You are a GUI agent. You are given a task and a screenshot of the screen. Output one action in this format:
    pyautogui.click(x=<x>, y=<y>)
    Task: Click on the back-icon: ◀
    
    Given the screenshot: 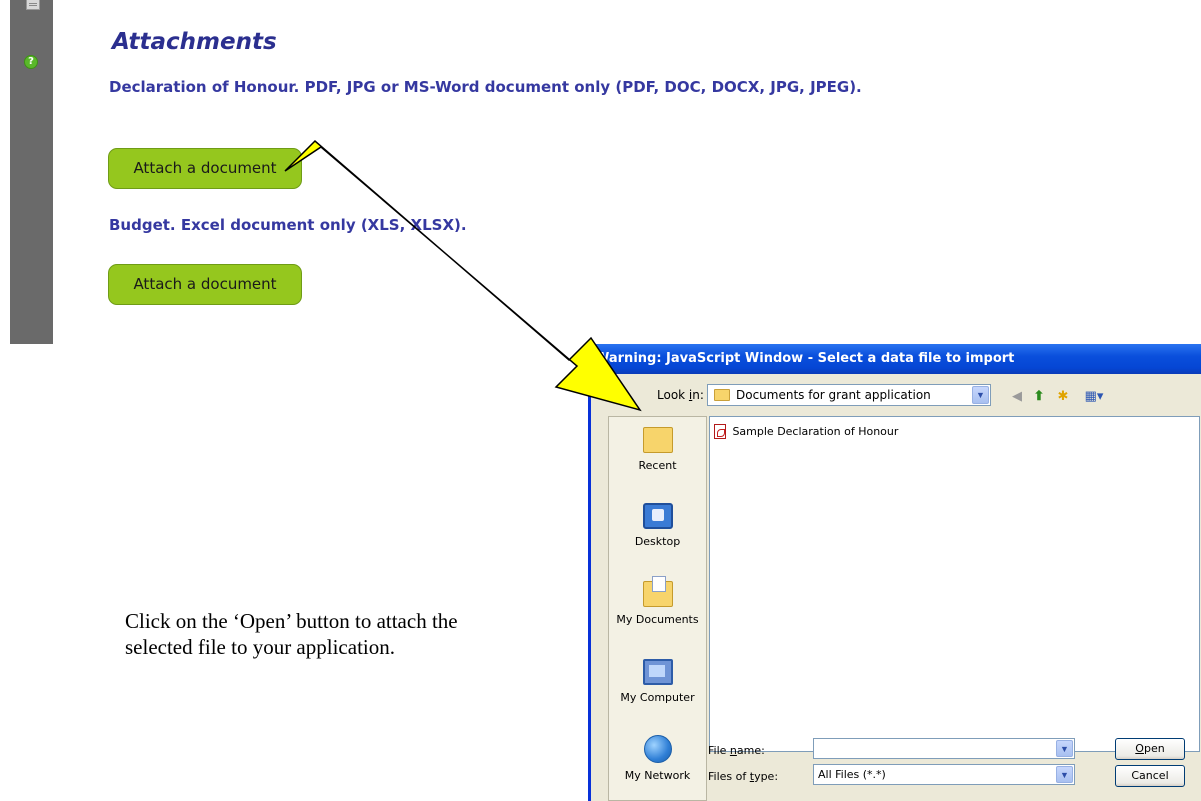 What is the action you would take?
    pyautogui.click(x=1017, y=396)
    